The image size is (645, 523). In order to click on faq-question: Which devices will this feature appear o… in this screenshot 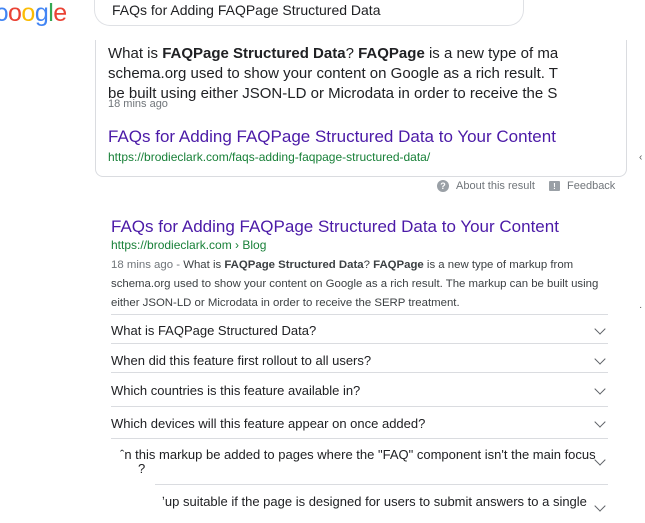, I will do `click(268, 423)`.